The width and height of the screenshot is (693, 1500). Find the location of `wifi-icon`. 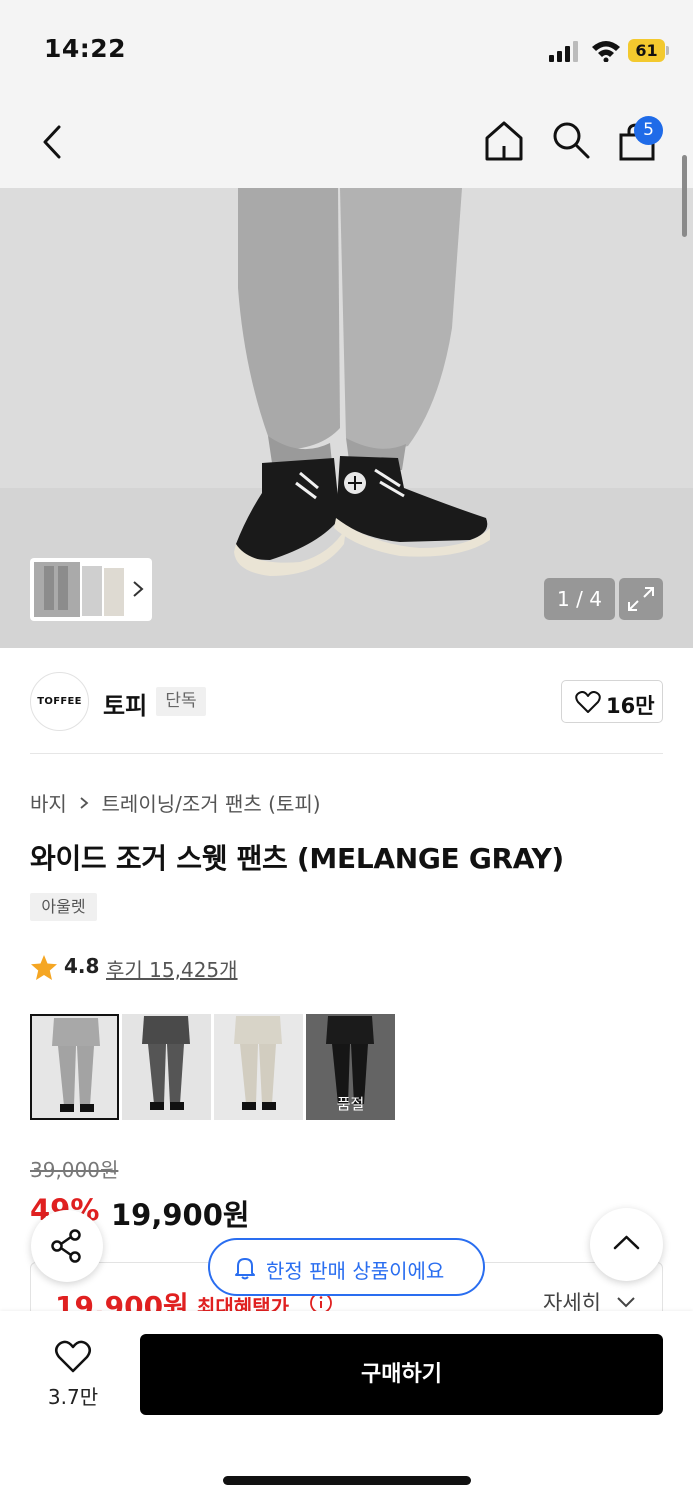

wifi-icon is located at coordinates (606, 51).